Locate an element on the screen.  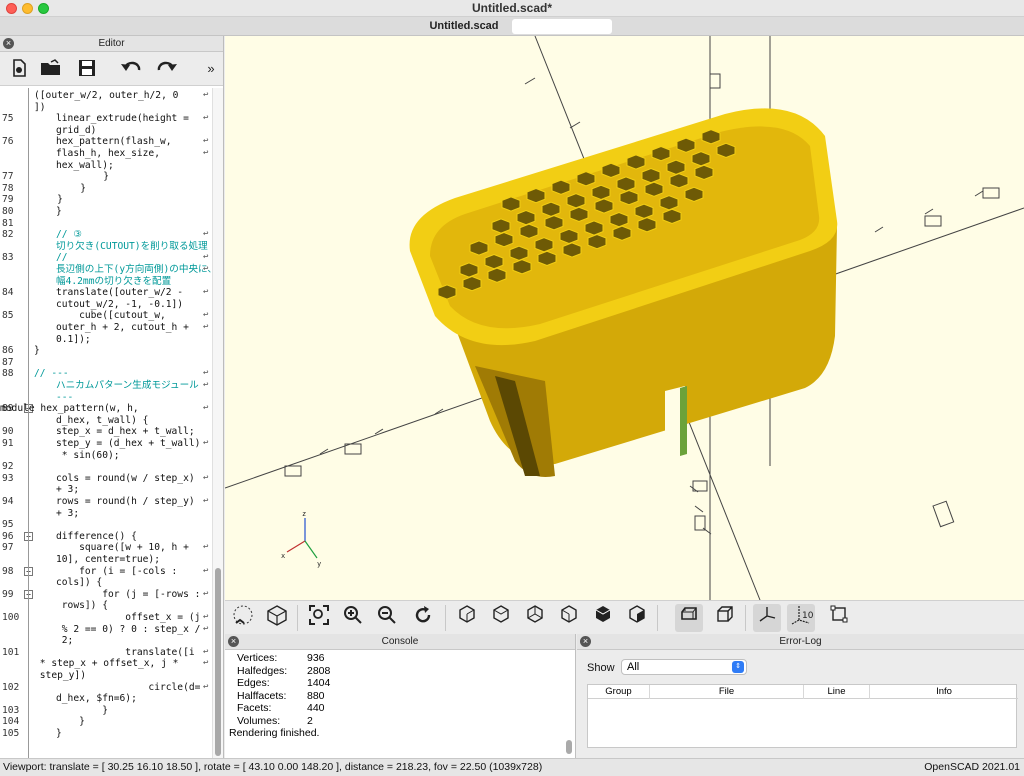
new-tab-area is located at coordinates (562, 26).